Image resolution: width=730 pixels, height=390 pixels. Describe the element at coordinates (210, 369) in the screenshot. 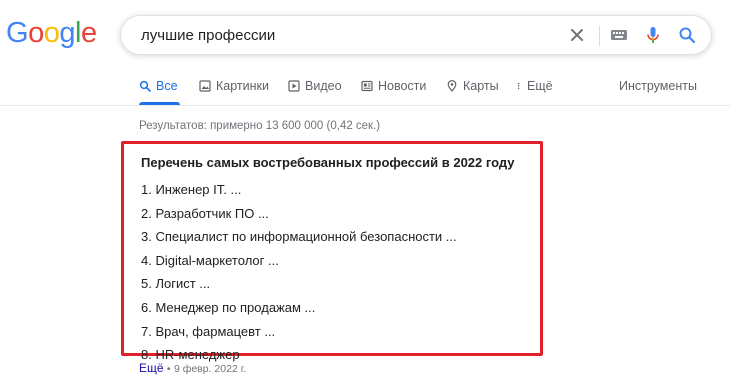

I see `snippet-date: 9 февр. 2022 г.` at that location.